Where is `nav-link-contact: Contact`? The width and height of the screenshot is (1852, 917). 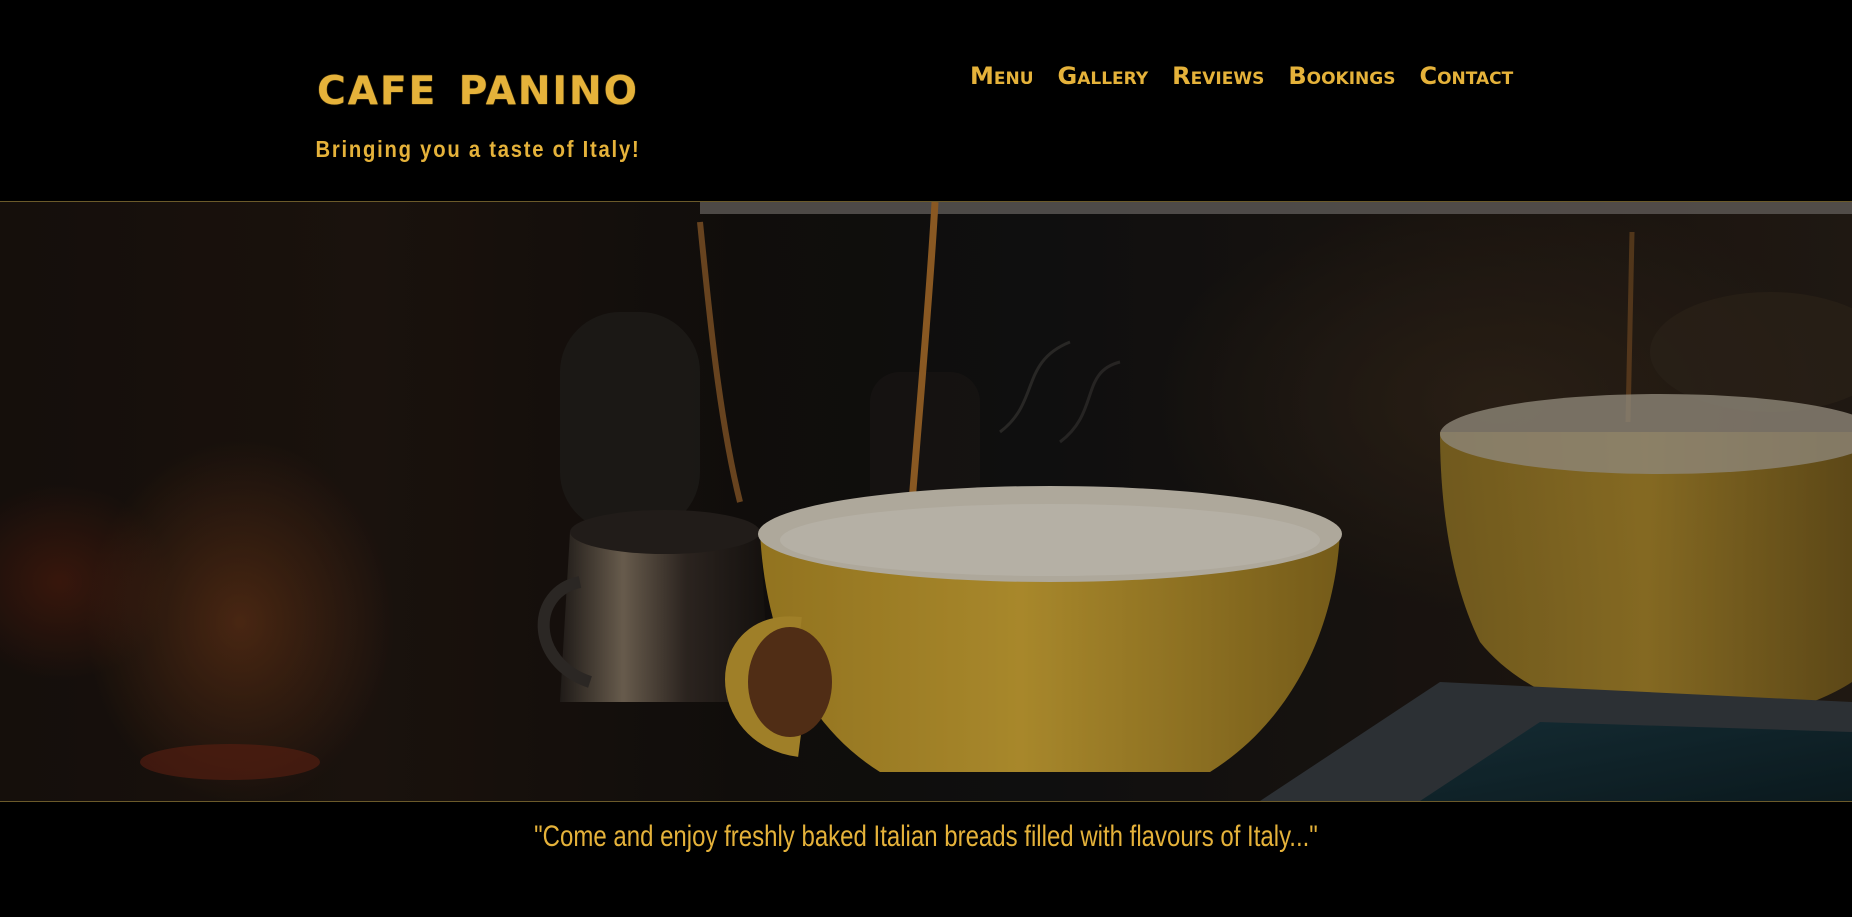 nav-link-contact: Contact is located at coordinates (1466, 76).